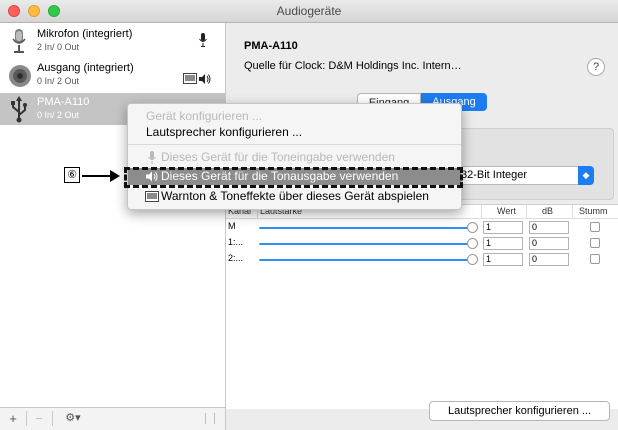  Describe the element at coordinates (39, 418) in the screenshot. I see `remove-device-button: −` at that location.